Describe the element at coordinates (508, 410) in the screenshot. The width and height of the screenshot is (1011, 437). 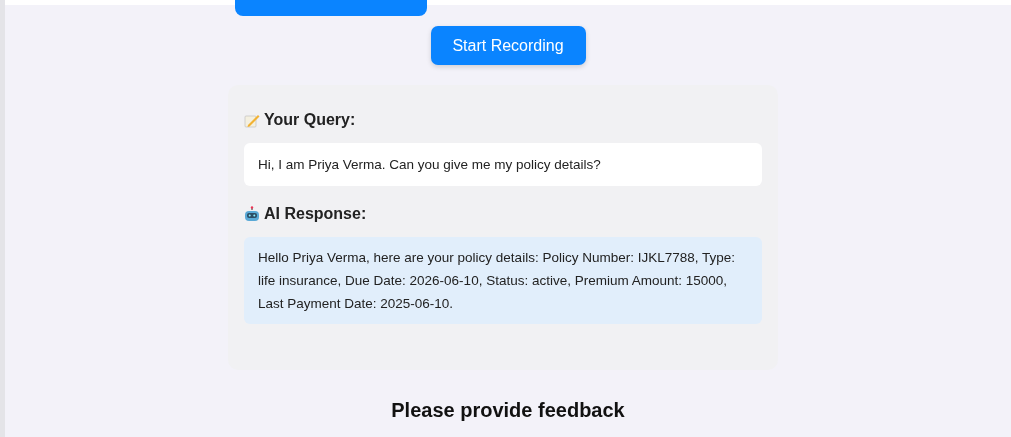
I see `feedback-heading: Please provide feedback` at that location.